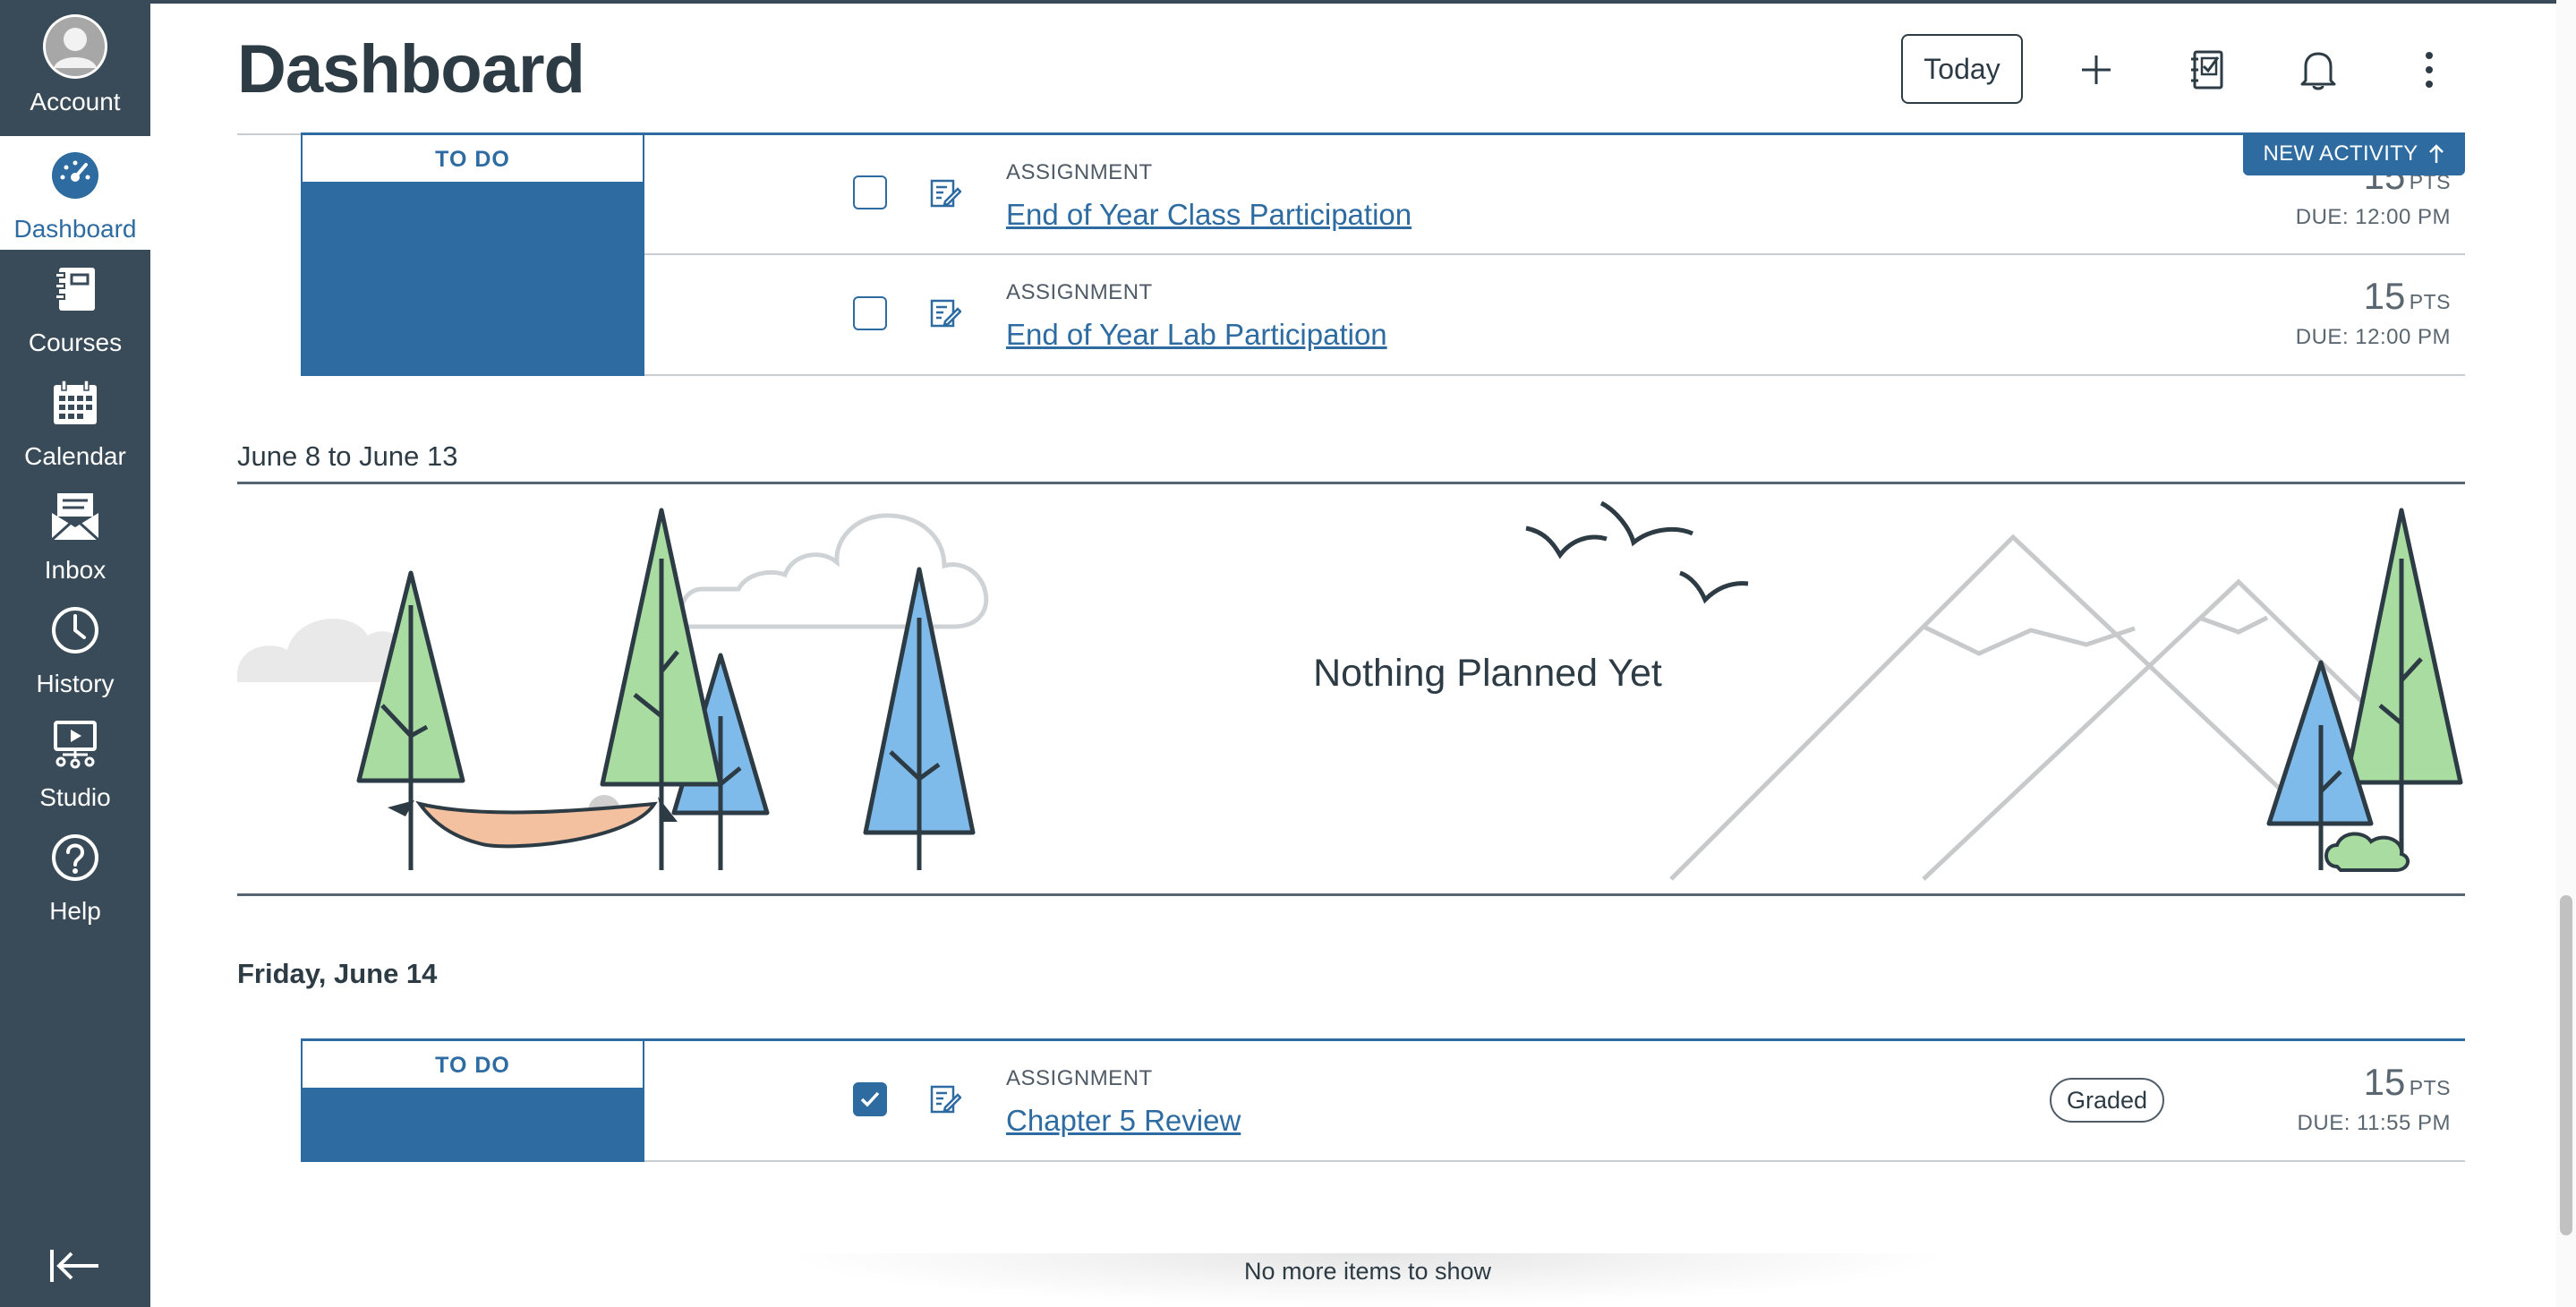 Image resolution: width=2576 pixels, height=1307 pixels. I want to click on nav-label-studio: Studio, so click(75, 797).